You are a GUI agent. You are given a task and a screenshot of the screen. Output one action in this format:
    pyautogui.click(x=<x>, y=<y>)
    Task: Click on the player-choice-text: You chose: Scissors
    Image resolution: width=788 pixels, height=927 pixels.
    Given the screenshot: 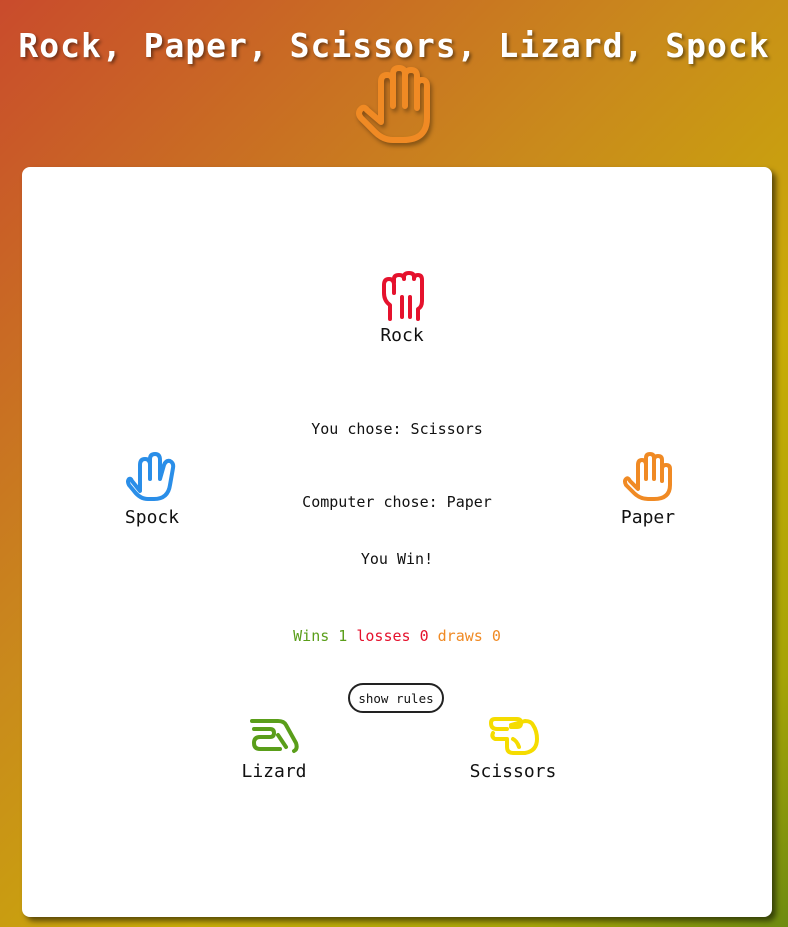 What is the action you would take?
    pyautogui.click(x=397, y=429)
    